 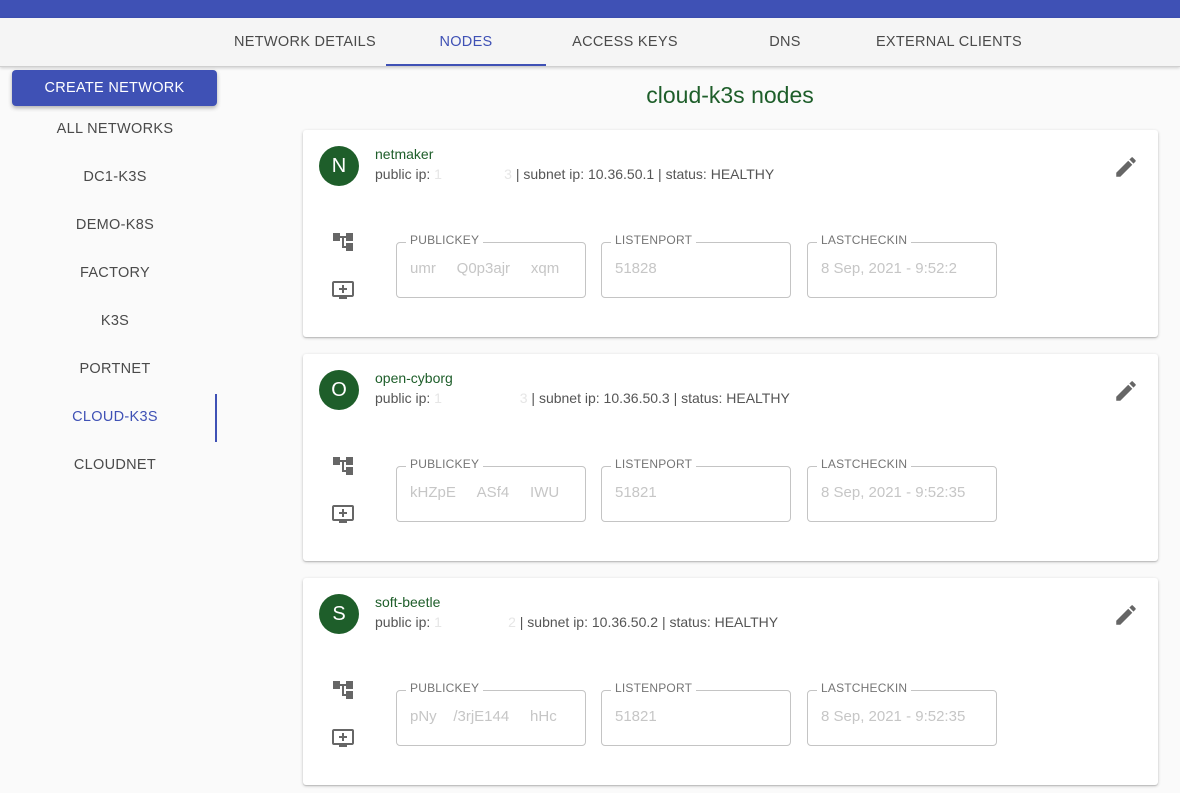 I want to click on publickey-field: PUBLICKEY kHZpE ASf4 IWU, so click(x=491, y=489).